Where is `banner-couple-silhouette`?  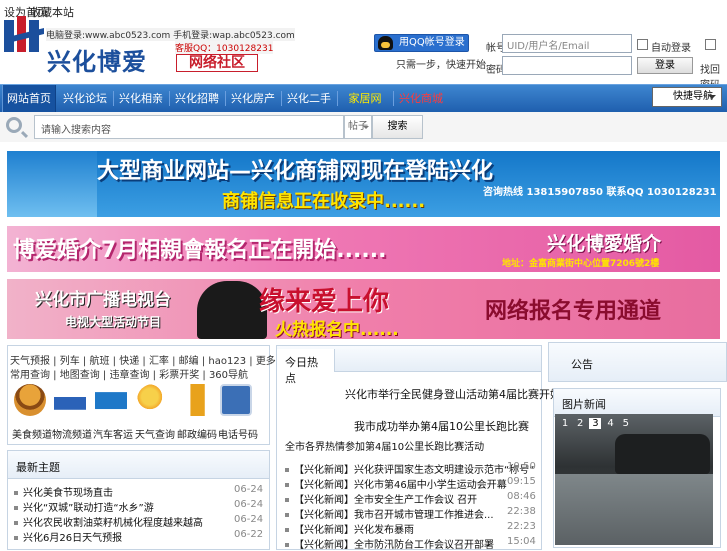
banner-couple-silhouette is located at coordinates (232, 310).